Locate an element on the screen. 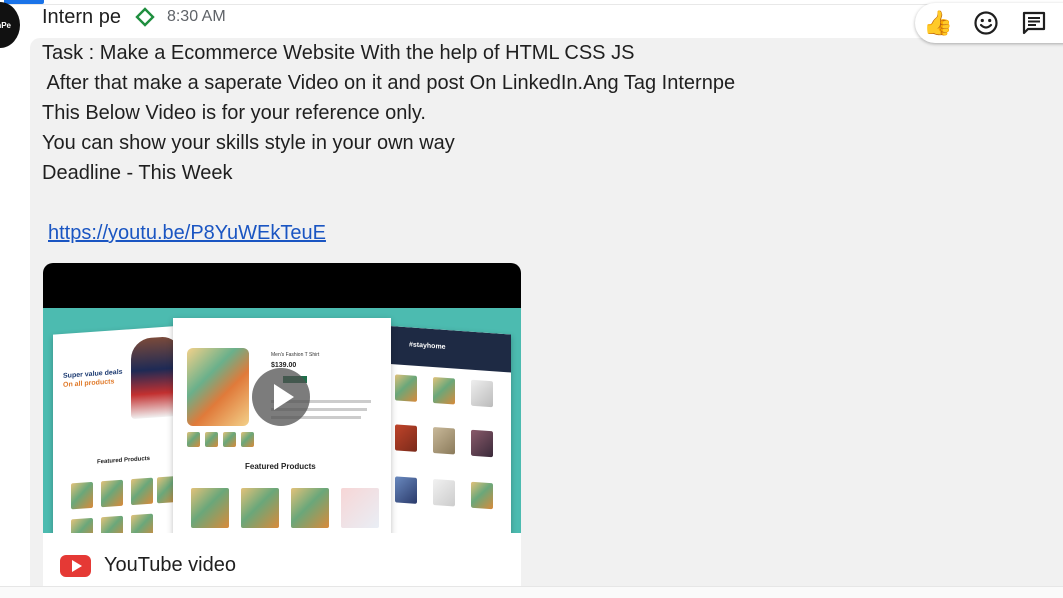 Image resolution: width=1063 pixels, height=598 pixels. brand-title: #stayhome is located at coordinates (427, 346).